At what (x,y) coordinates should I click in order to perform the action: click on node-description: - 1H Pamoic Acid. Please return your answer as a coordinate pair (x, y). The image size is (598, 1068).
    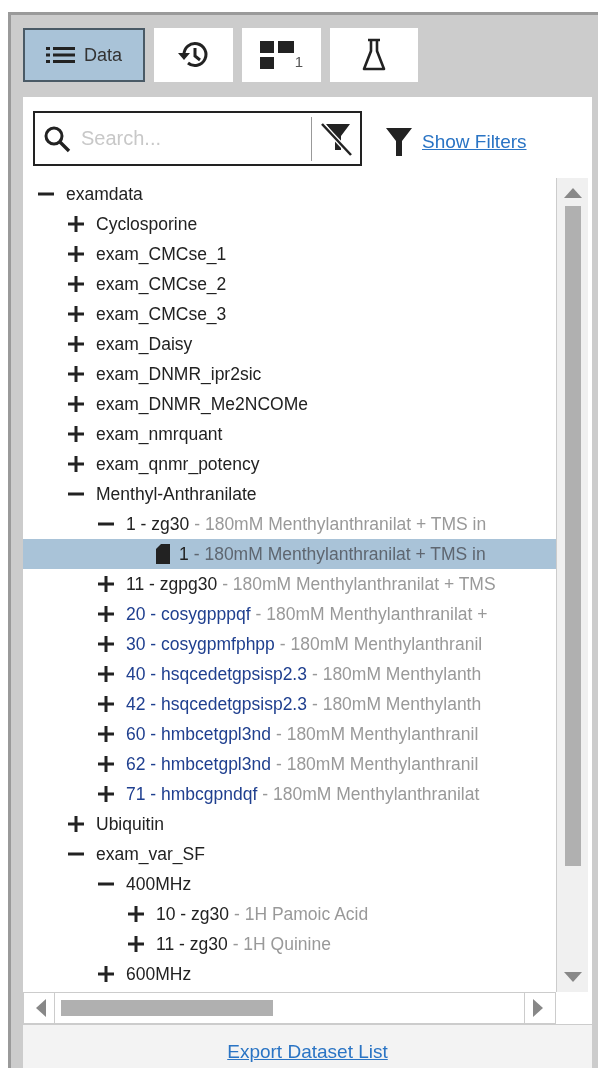
    Looking at the image, I should click on (301, 914).